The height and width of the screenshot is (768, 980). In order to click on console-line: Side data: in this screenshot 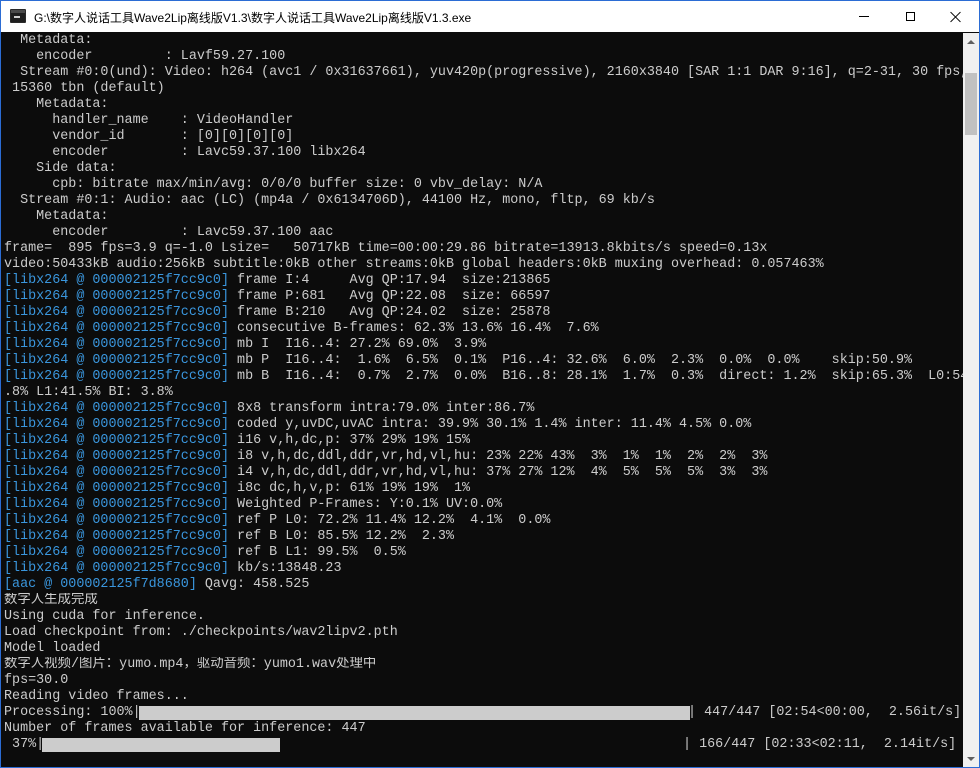, I will do `click(482, 169)`.